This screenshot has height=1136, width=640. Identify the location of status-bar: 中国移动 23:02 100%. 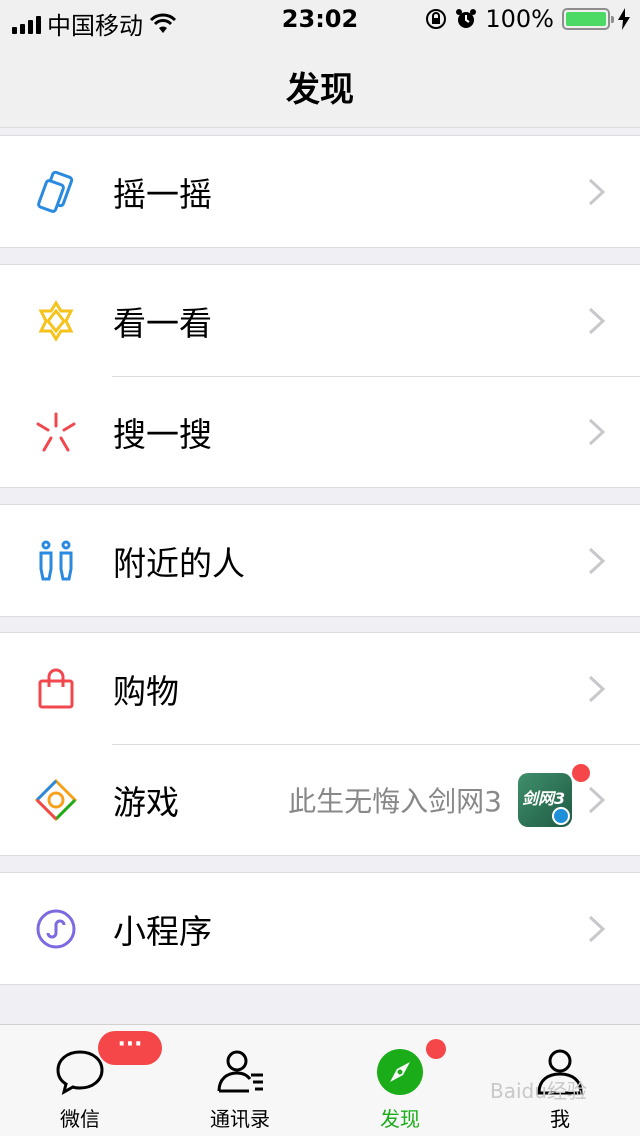
(320, 20).